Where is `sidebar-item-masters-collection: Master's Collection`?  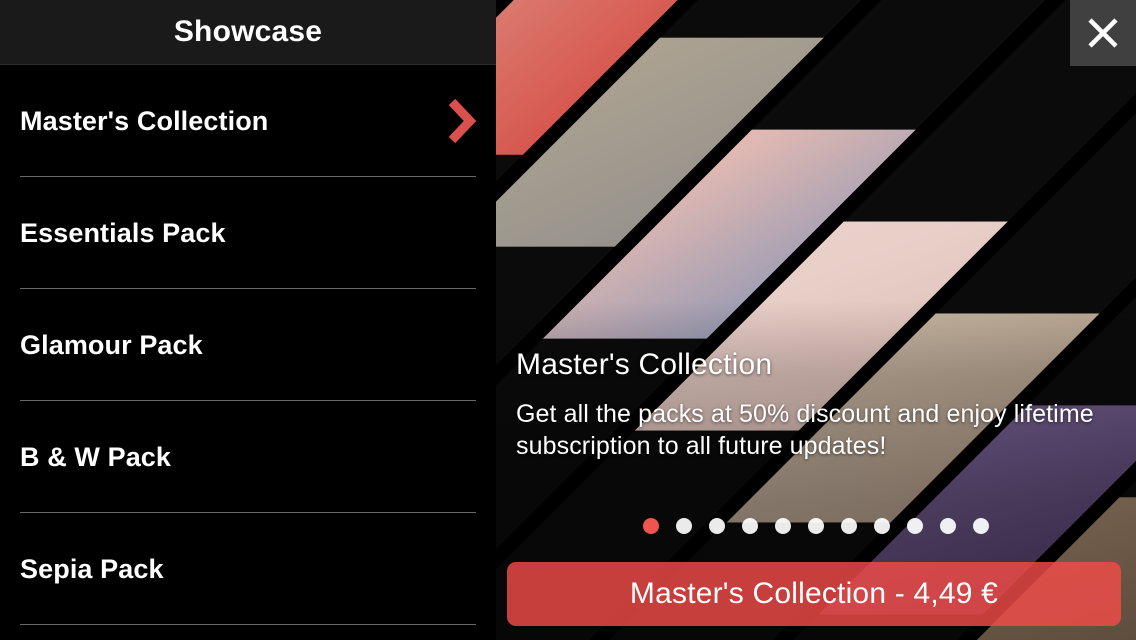 sidebar-item-masters-collection: Master's Collection is located at coordinates (248, 121).